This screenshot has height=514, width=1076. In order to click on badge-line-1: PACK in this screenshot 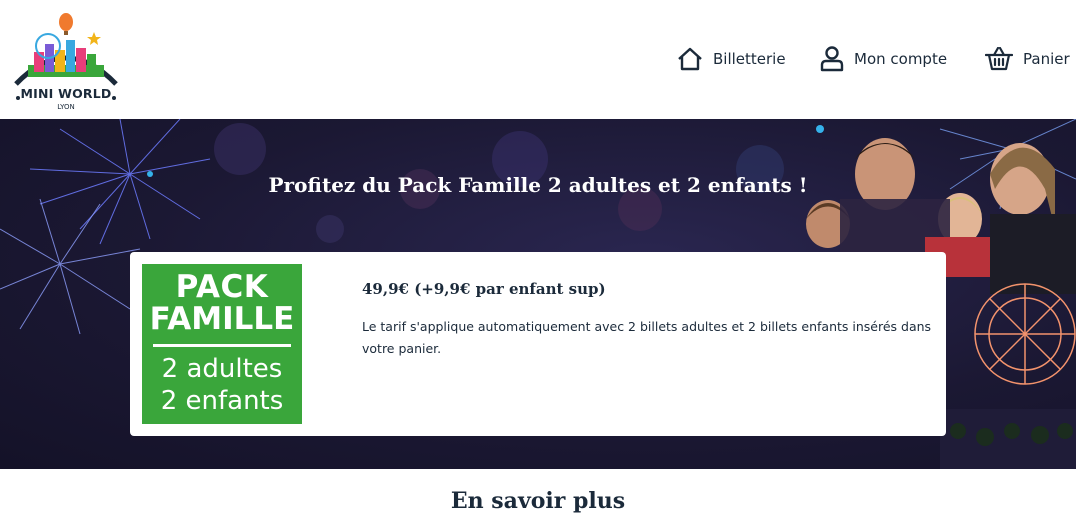, I will do `click(222, 287)`.